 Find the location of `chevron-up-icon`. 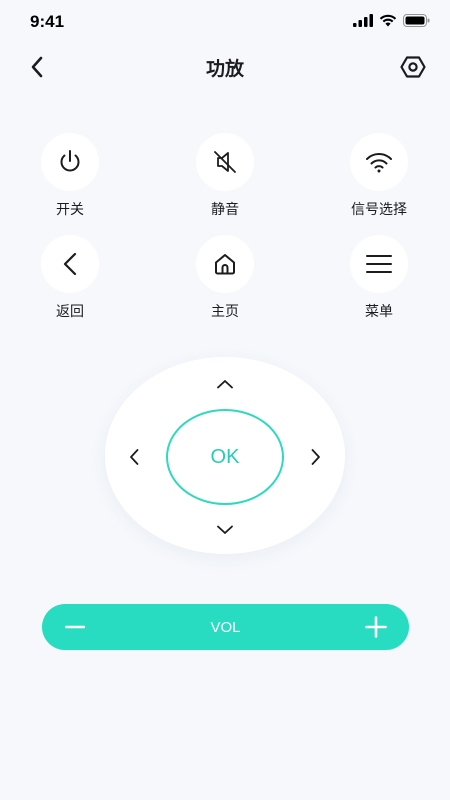

chevron-up-icon is located at coordinates (225, 384).